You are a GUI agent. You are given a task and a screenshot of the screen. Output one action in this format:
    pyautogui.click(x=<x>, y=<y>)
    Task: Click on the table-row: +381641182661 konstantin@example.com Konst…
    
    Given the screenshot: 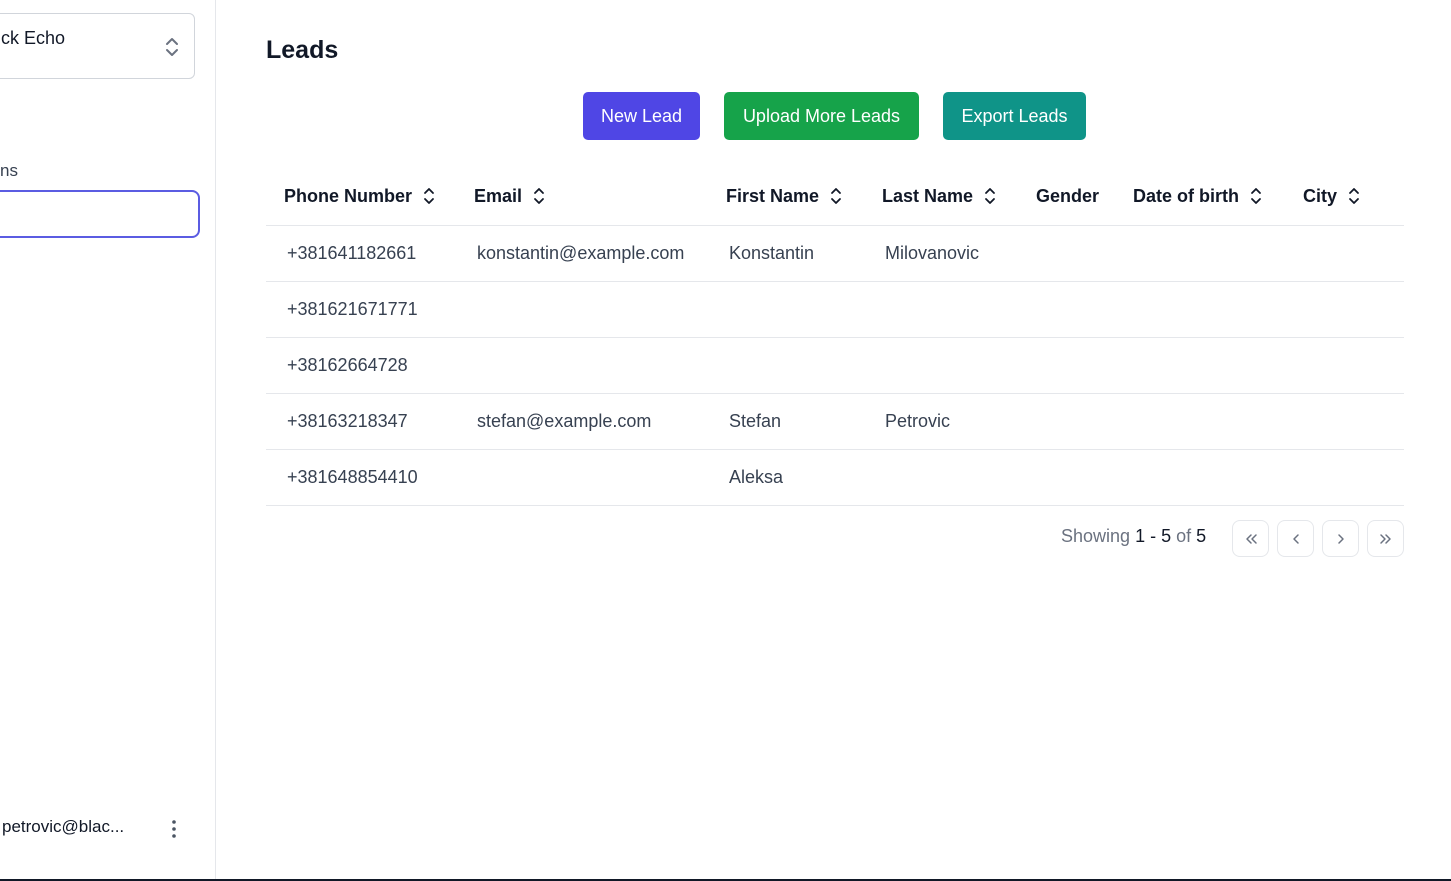 What is the action you would take?
    pyautogui.click(x=835, y=253)
    